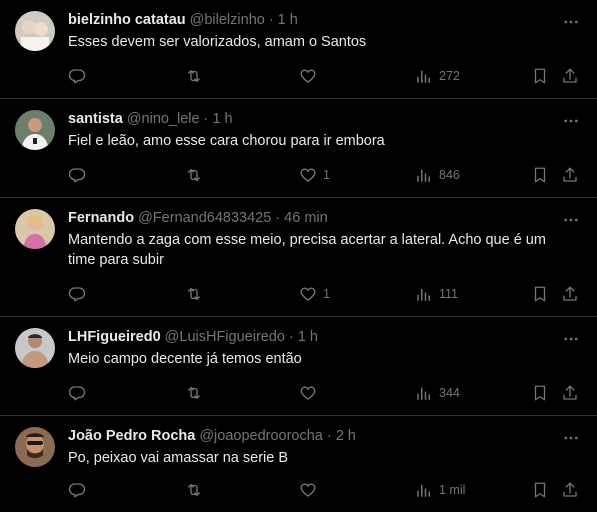 This screenshot has height=512, width=597. What do you see at coordinates (324, 393) in the screenshot?
I see `tweet-actions: 344` at bounding box center [324, 393].